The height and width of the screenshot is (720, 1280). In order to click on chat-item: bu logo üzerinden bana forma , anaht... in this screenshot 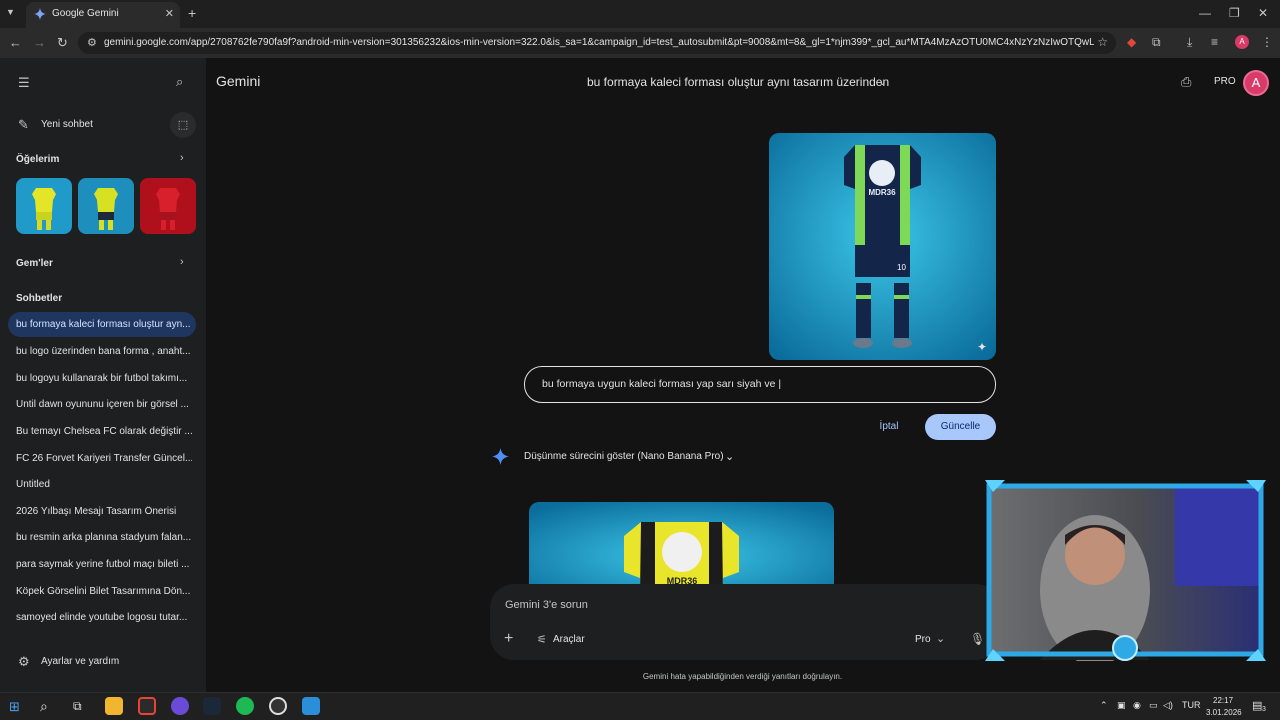, I will do `click(104, 351)`.